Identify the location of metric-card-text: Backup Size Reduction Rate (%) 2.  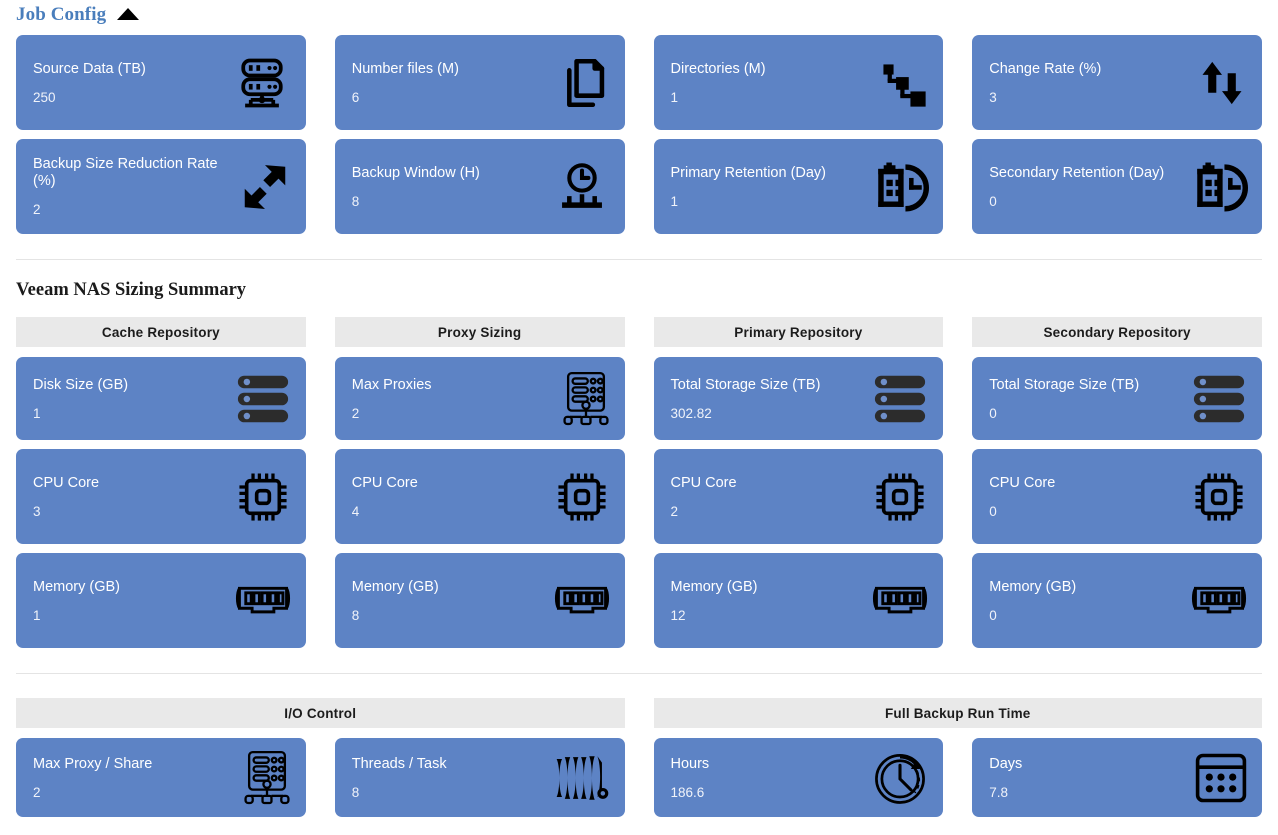
(128, 186).